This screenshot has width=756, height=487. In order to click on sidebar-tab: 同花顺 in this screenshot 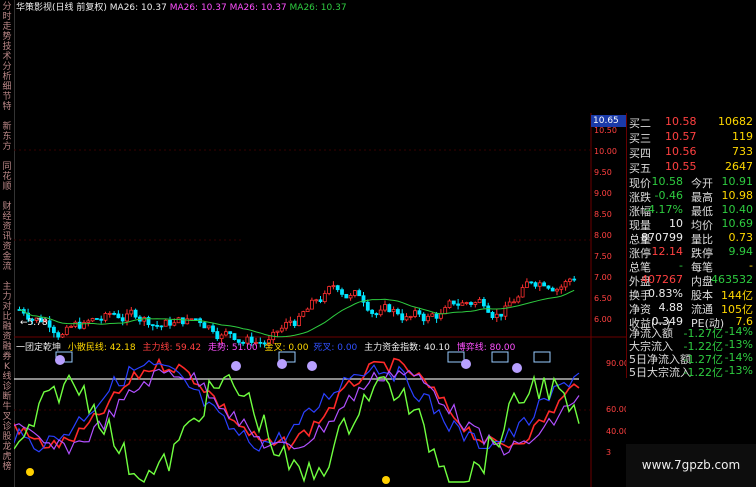, I will do `click(7, 177)`.